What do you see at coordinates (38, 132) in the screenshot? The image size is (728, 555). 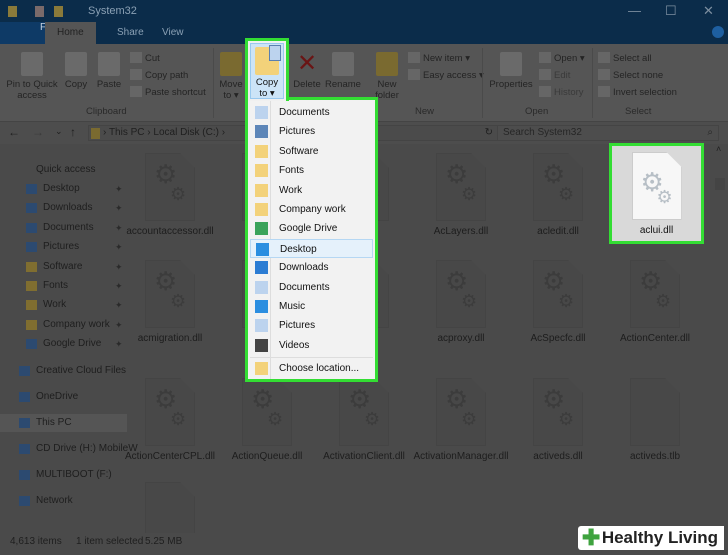 I see `forward-arrow-icon: →` at bounding box center [38, 132].